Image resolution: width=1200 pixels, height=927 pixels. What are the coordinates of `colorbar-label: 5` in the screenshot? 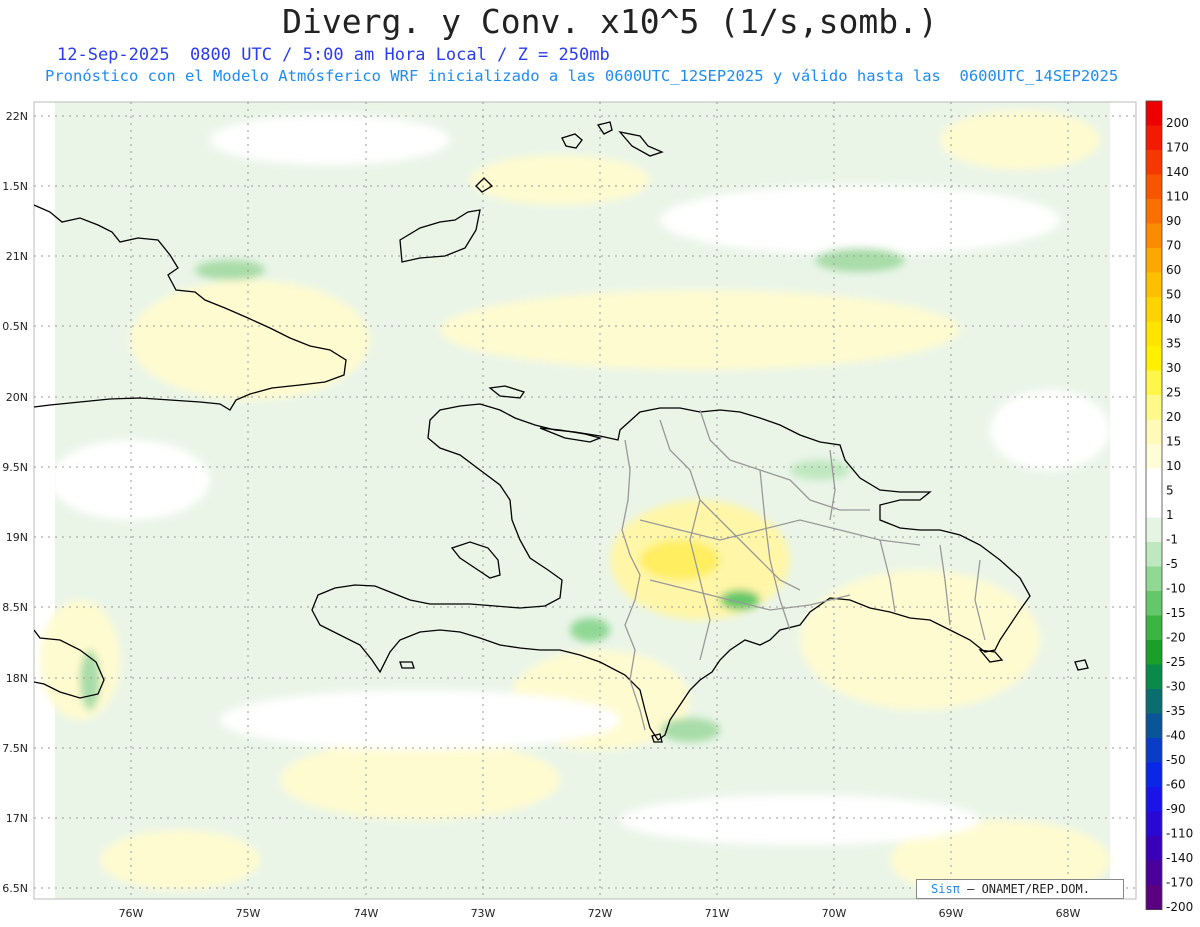 It's located at (1170, 491).